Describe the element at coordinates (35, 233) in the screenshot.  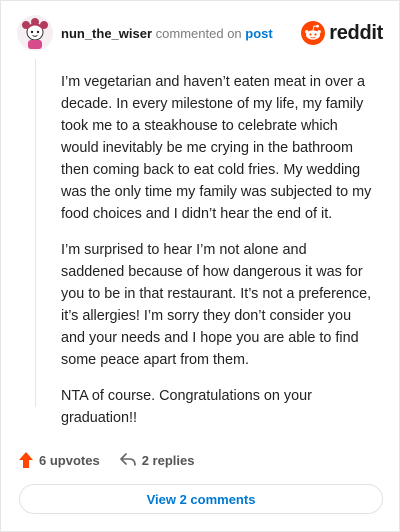
I see `thread-line` at that location.